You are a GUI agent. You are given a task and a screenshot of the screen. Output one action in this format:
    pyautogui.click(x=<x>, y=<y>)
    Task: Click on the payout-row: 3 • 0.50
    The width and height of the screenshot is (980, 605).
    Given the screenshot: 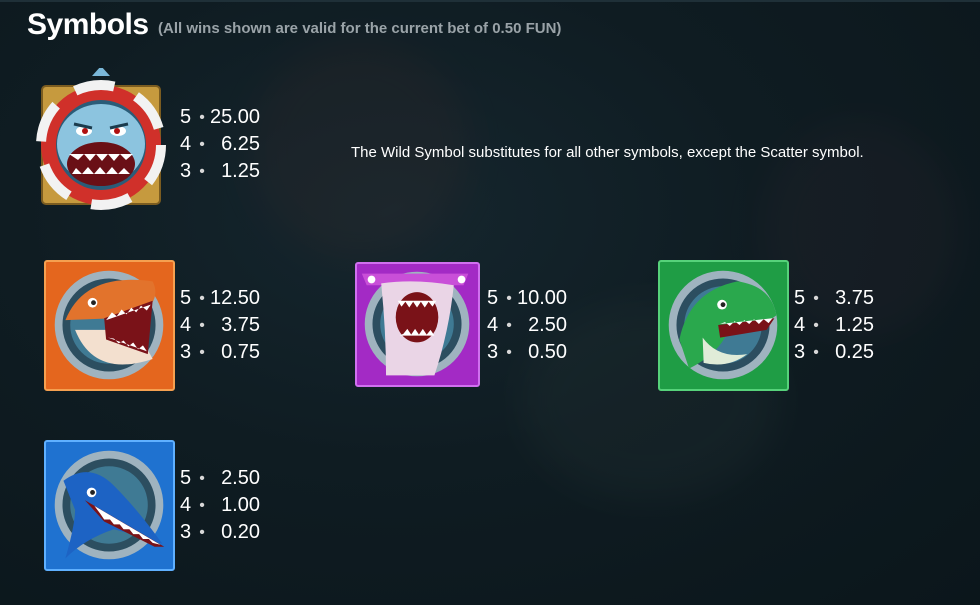 What is the action you would take?
    pyautogui.click(x=527, y=352)
    